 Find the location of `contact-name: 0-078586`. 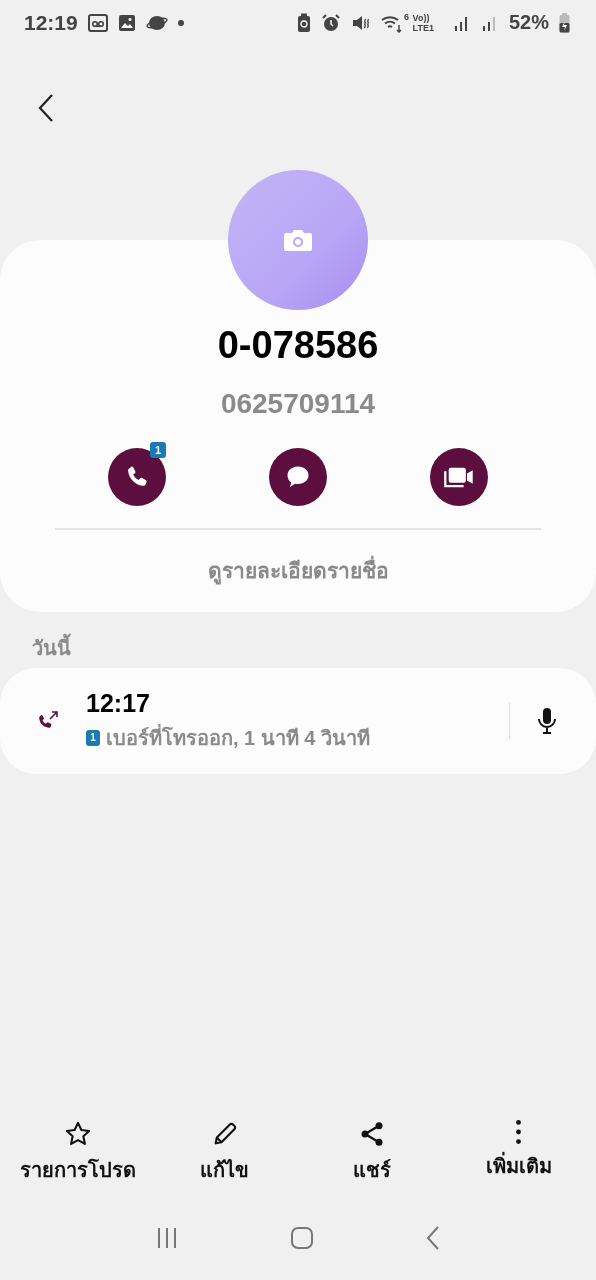

contact-name: 0-078586 is located at coordinates (298, 346).